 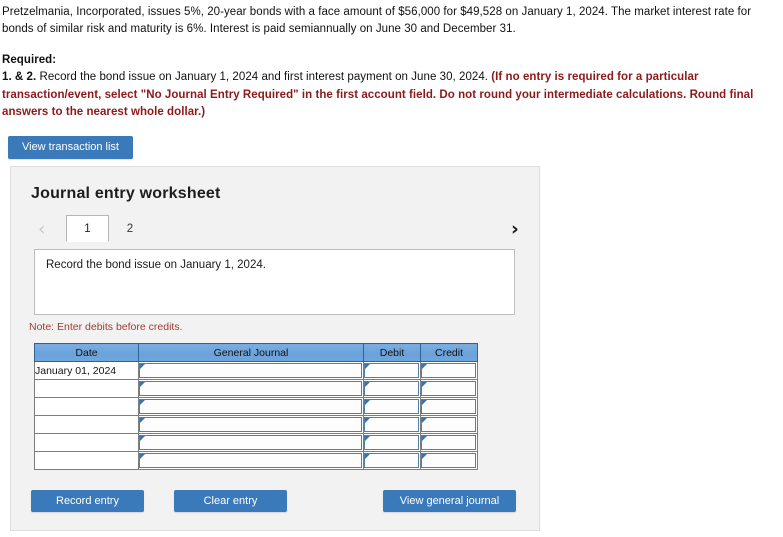 I want to click on table-row: January 01, 2024, so click(x=256, y=370).